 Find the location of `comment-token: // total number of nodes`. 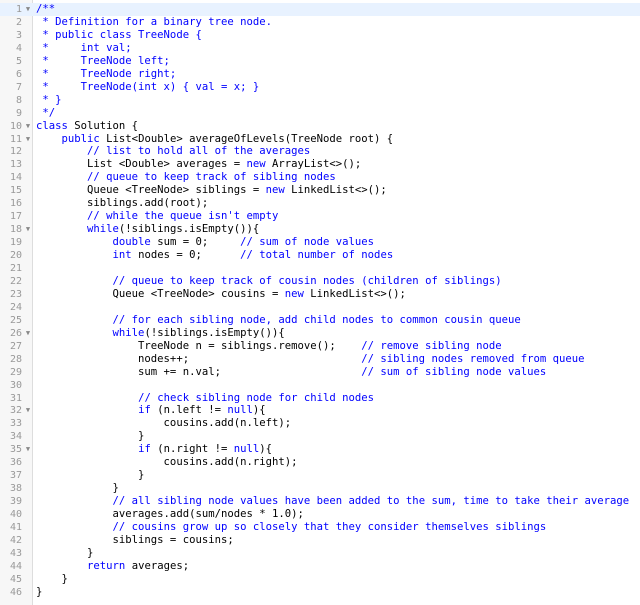

comment-token: // total number of nodes is located at coordinates (317, 255).